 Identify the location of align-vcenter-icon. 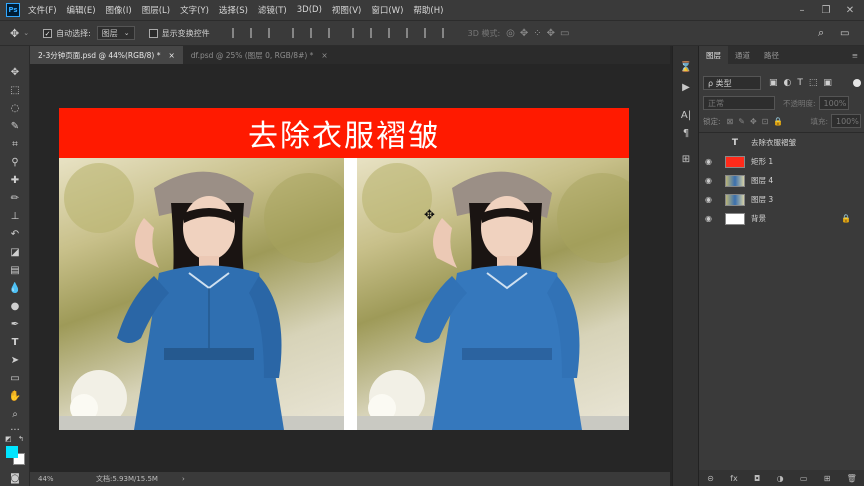
(314, 33).